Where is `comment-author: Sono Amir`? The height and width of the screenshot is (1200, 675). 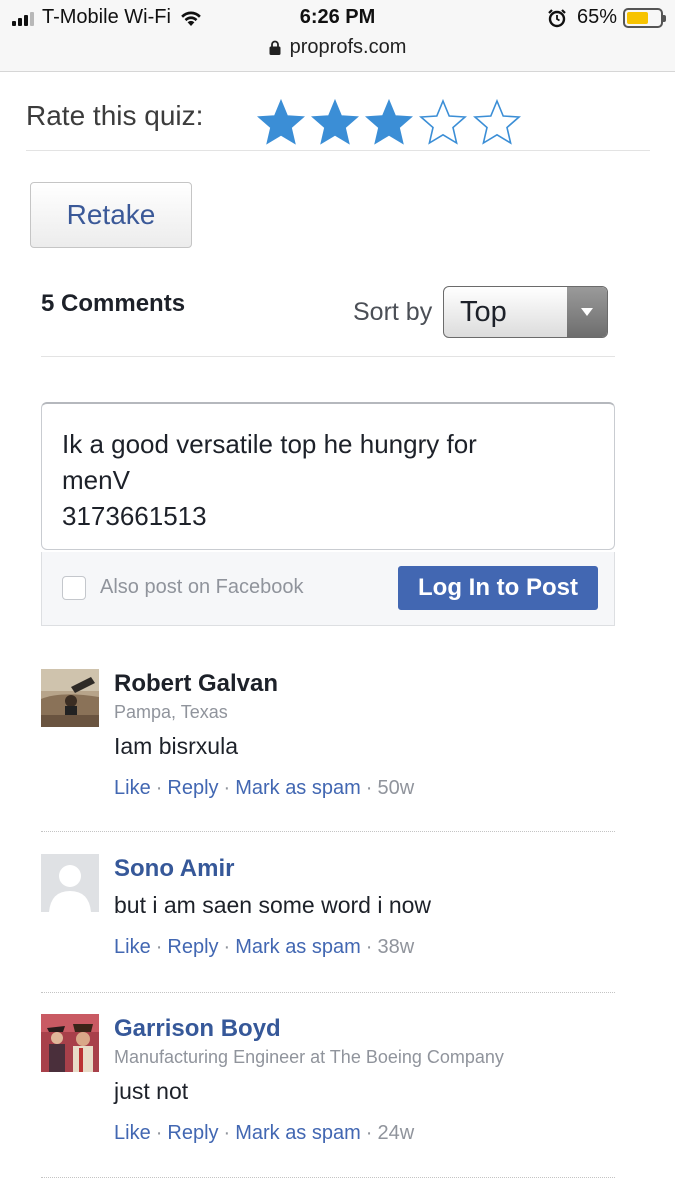 comment-author: Sono Amir is located at coordinates (364, 869).